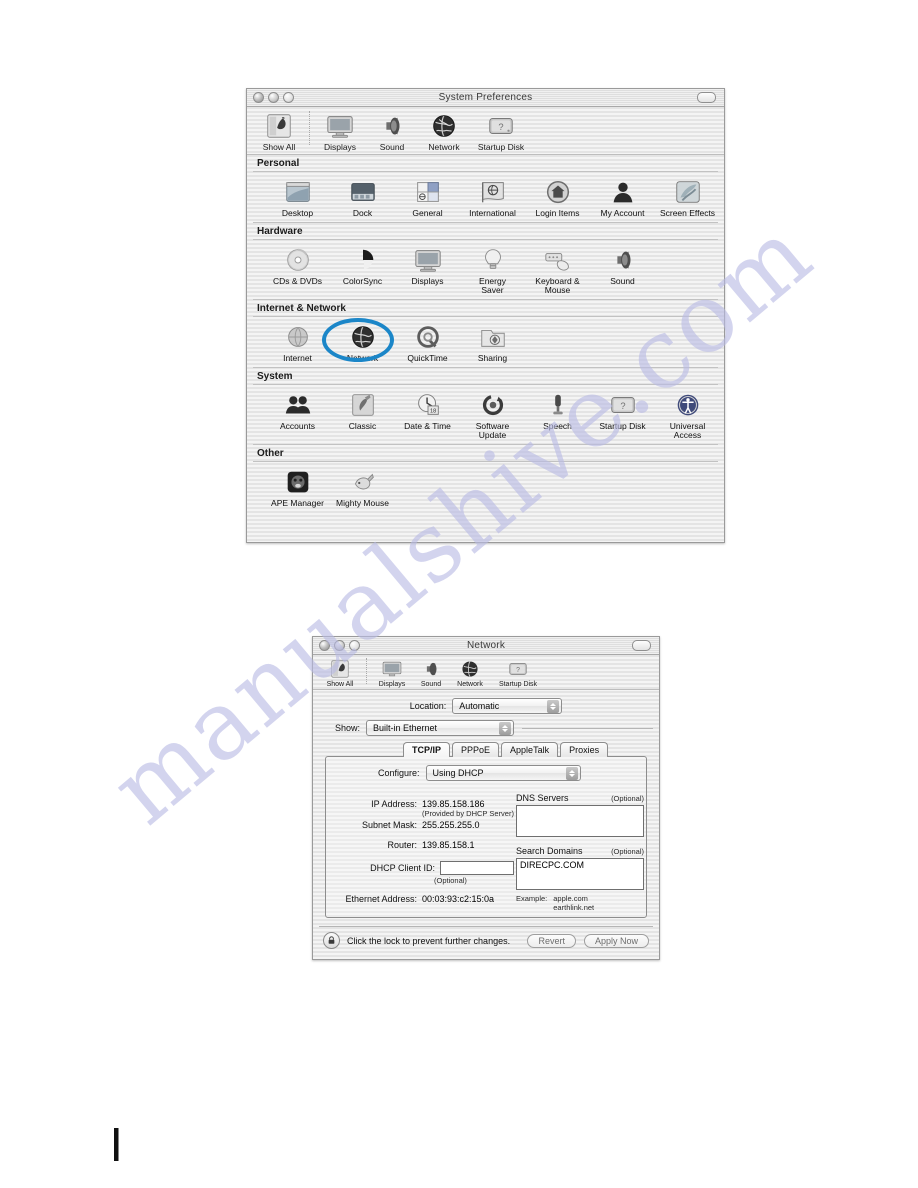 The image size is (918, 1188). Describe the element at coordinates (392, 684) in the screenshot. I see `toolbar-label: Displays` at that location.